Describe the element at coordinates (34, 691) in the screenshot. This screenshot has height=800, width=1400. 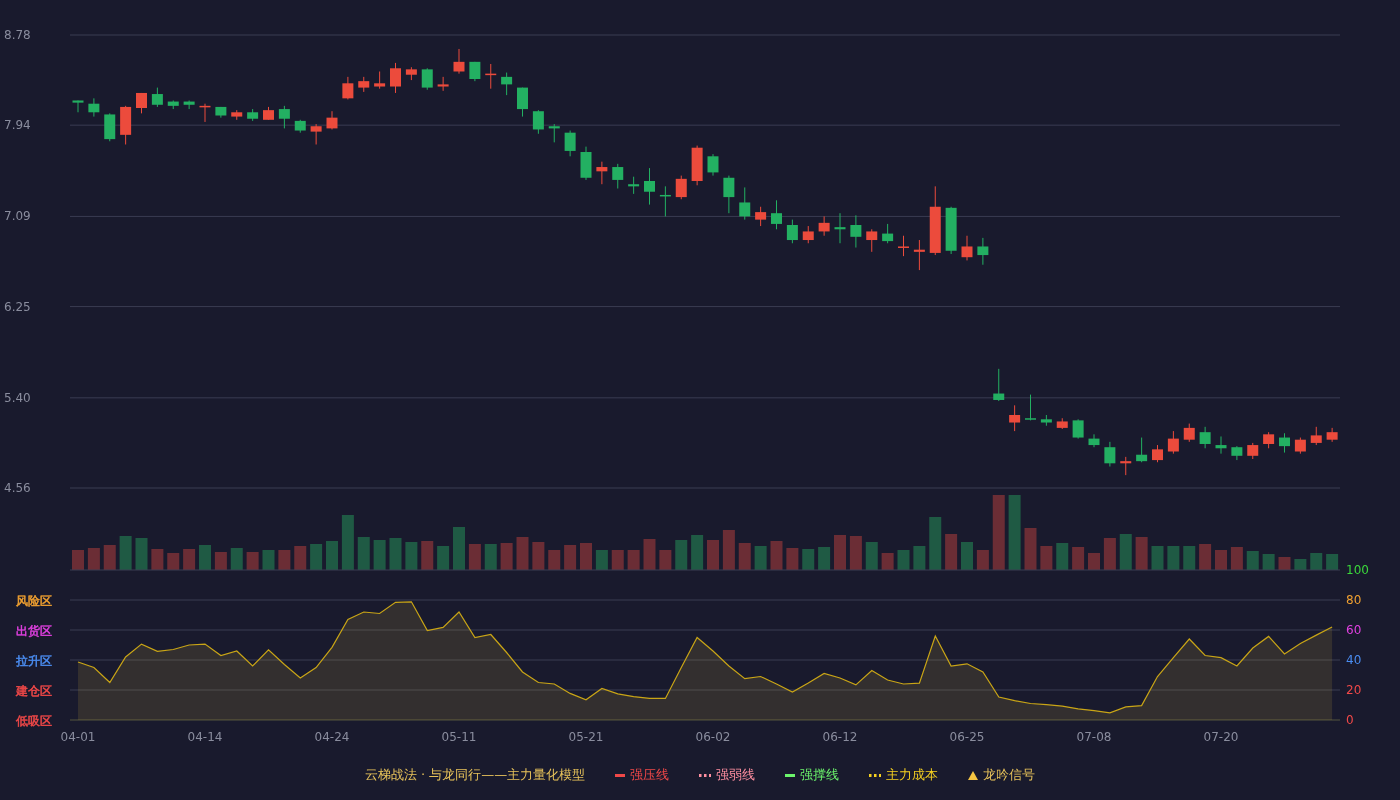
I see `zone-label: 建仓区` at that location.